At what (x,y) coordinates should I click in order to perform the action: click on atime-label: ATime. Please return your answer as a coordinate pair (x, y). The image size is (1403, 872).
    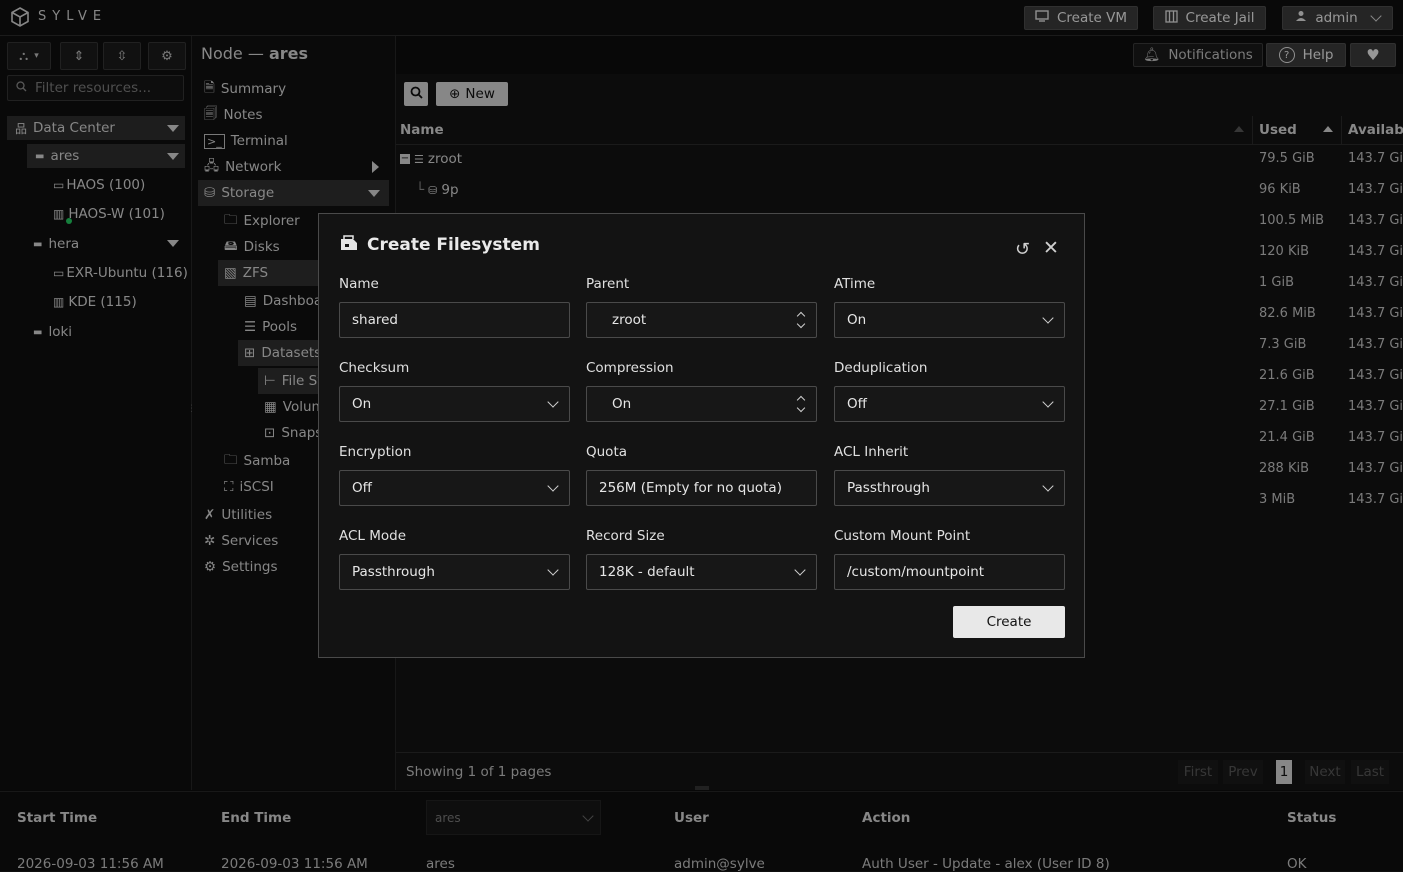
    Looking at the image, I should click on (855, 284).